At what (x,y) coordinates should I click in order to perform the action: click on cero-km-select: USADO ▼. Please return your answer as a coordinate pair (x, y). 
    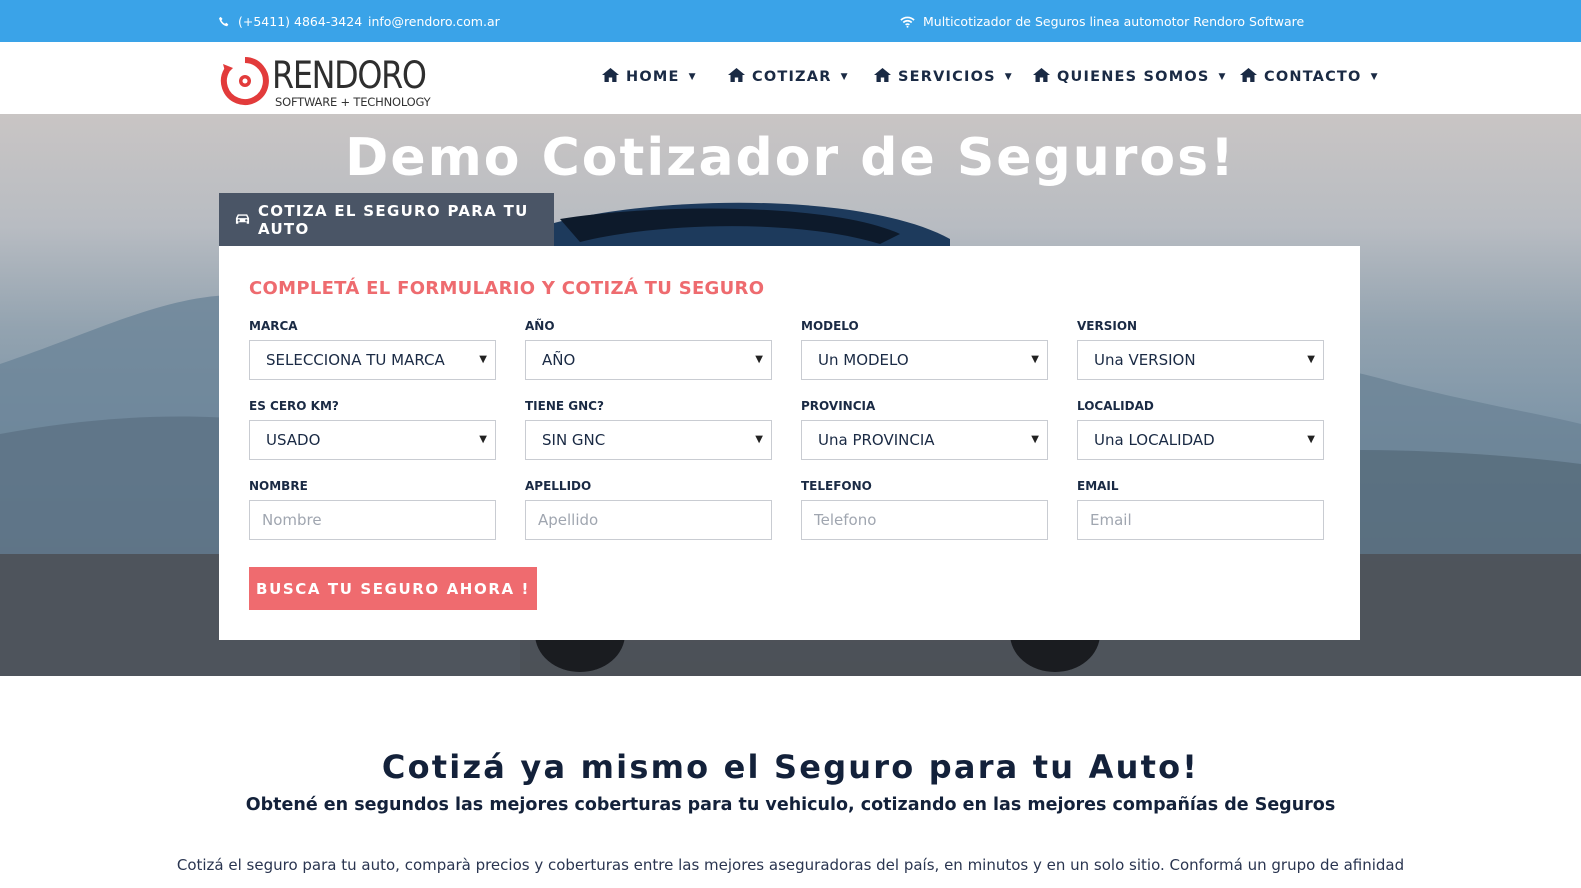
    Looking at the image, I should click on (372, 440).